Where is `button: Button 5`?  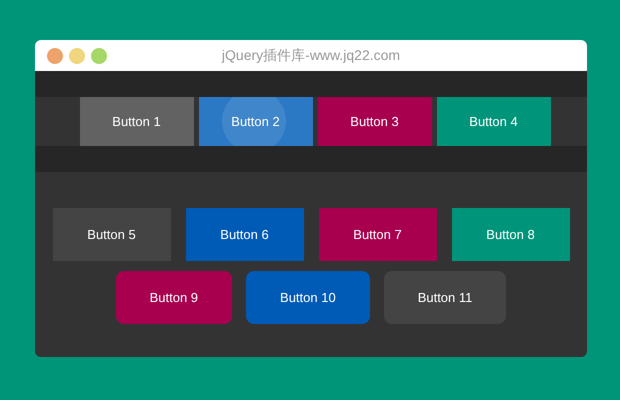
button: Button 5 is located at coordinates (111, 234).